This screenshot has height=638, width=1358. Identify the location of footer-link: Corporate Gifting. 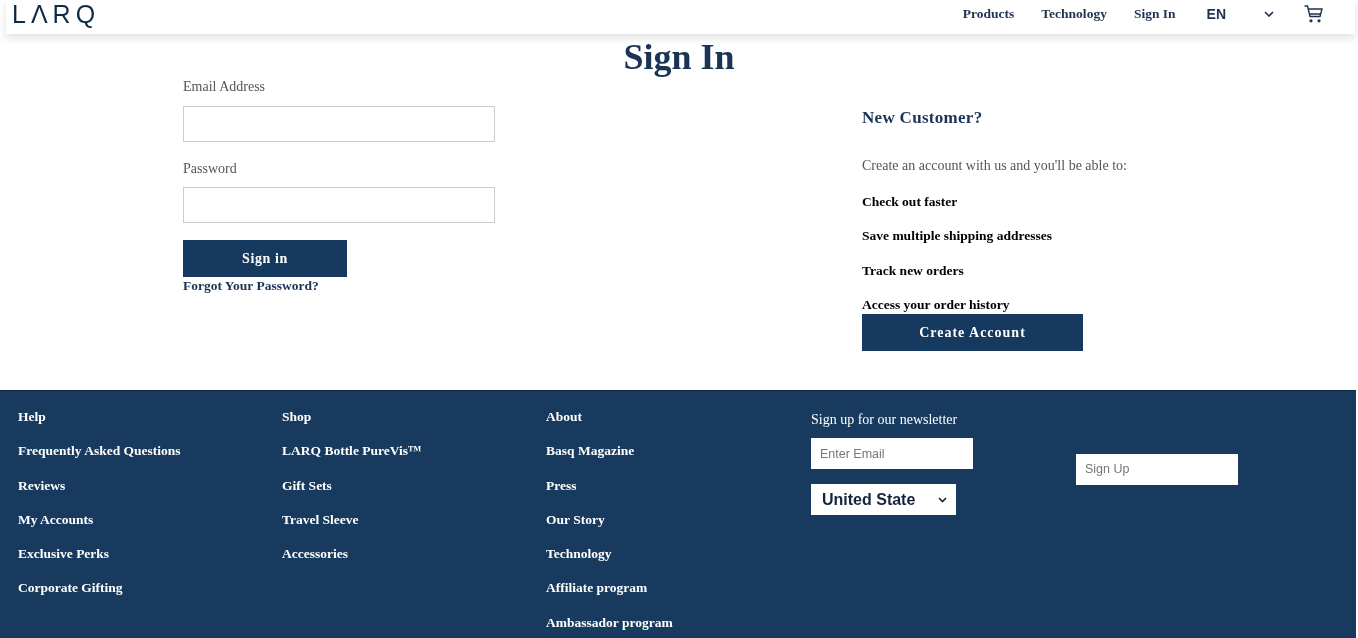
(70, 588).